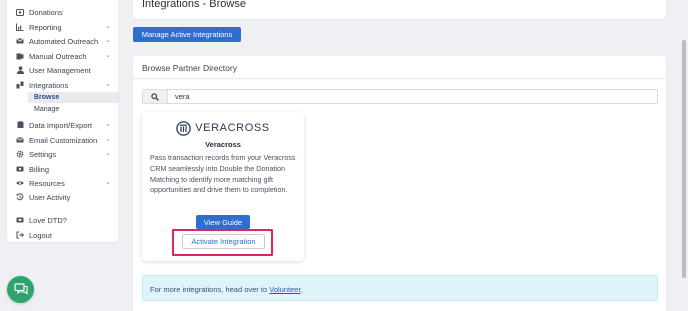  I want to click on sidebar-item-reporting: Reporting ⌄, so click(62, 27).